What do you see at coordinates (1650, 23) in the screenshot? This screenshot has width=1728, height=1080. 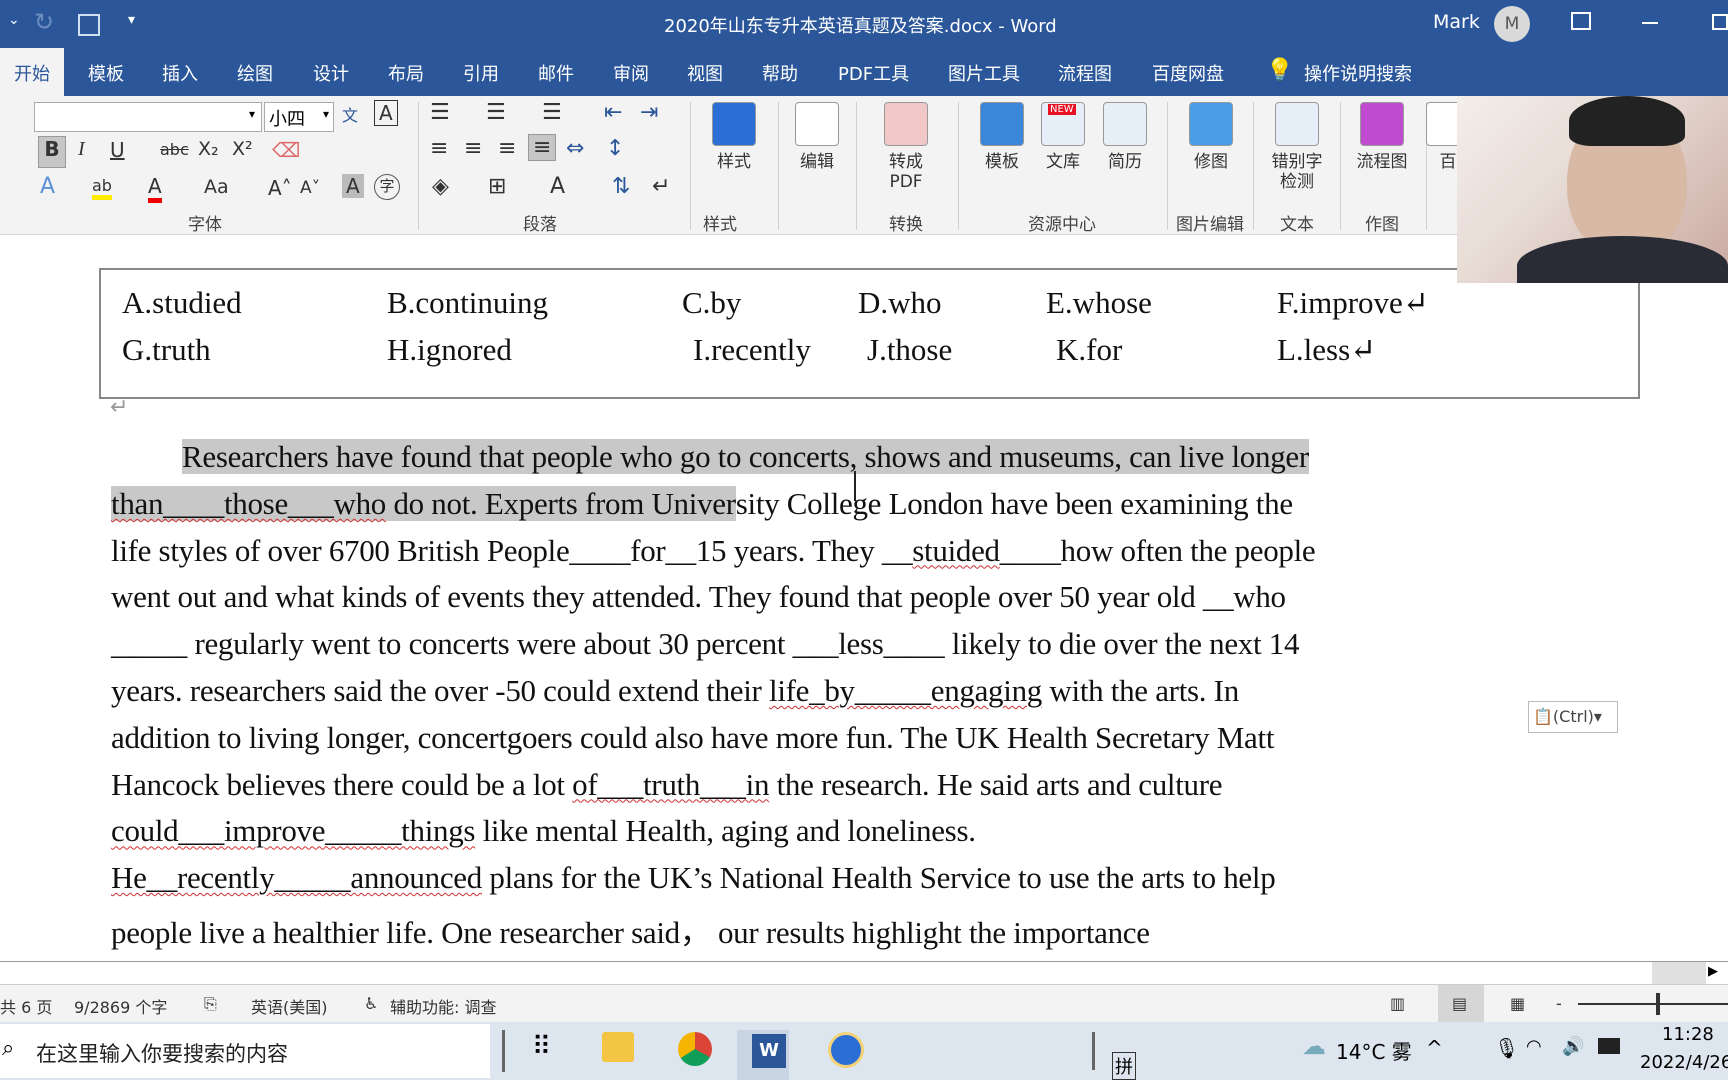 I see `minimize-icon` at bounding box center [1650, 23].